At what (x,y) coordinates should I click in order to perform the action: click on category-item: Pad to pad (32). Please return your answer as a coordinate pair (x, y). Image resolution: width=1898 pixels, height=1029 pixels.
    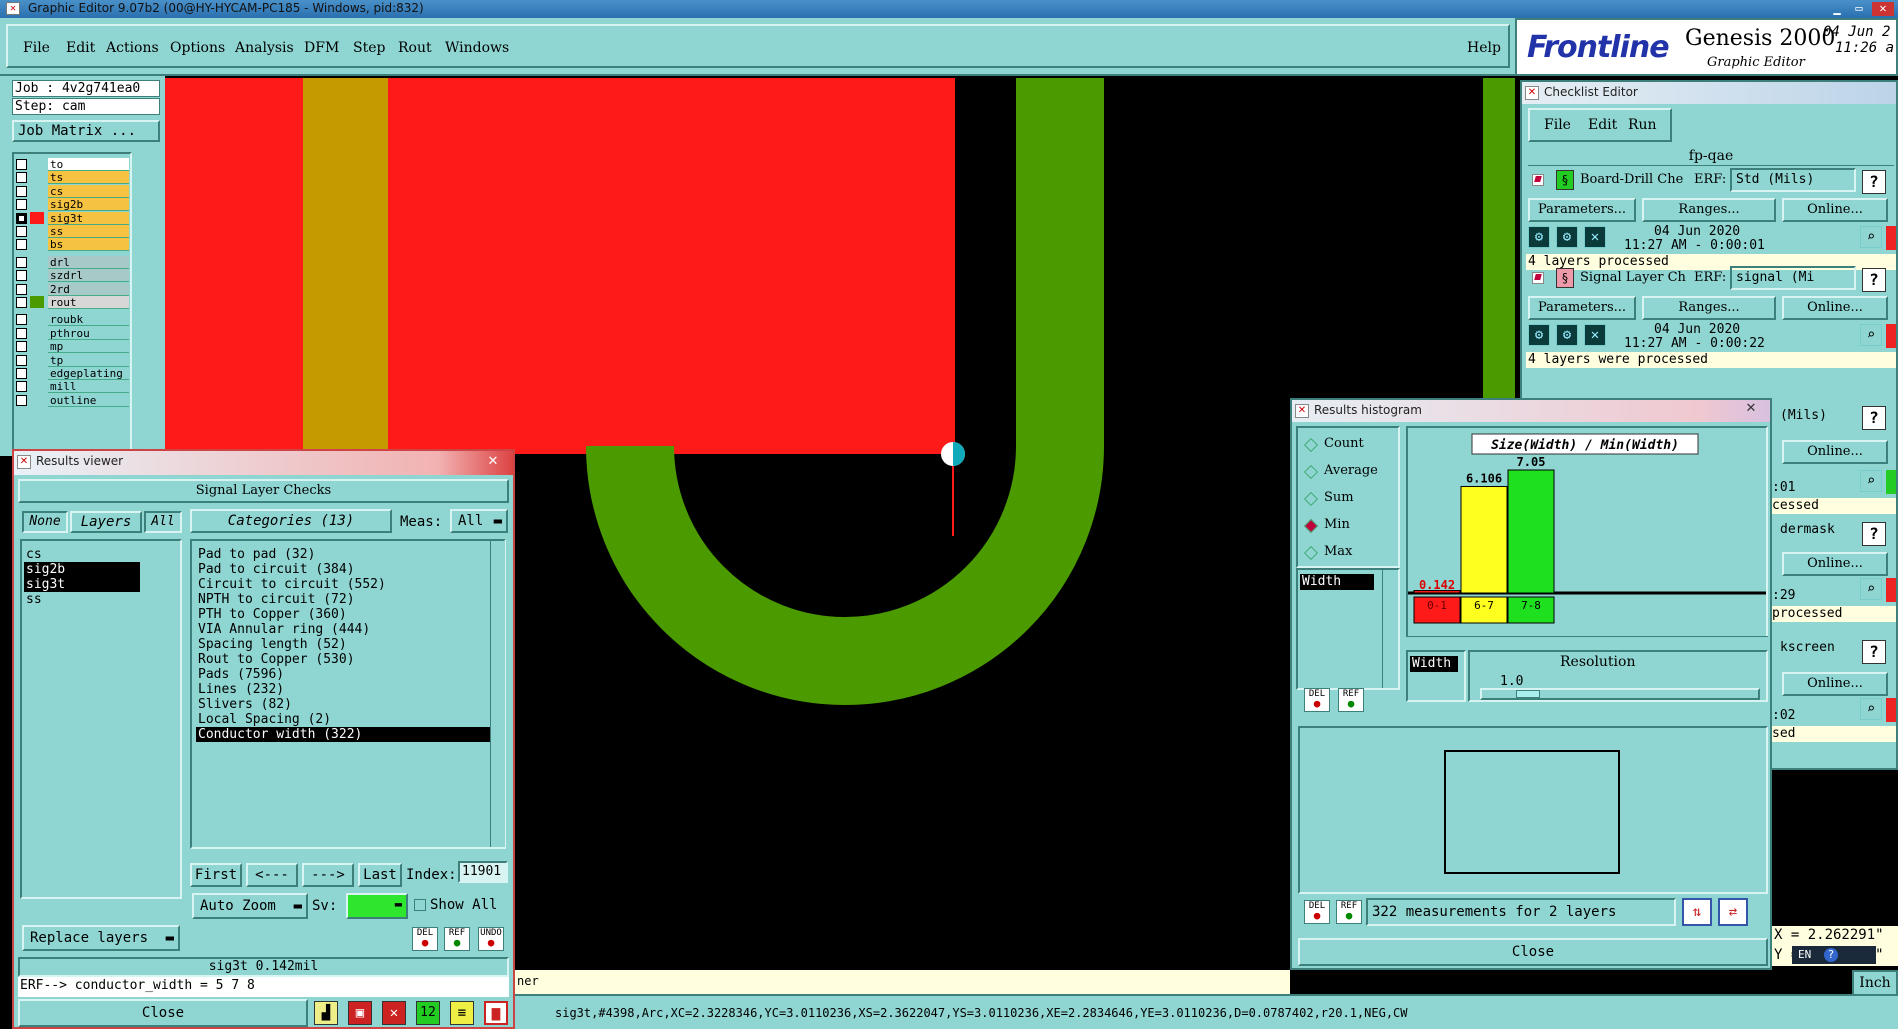
    Looking at the image, I should click on (344, 554).